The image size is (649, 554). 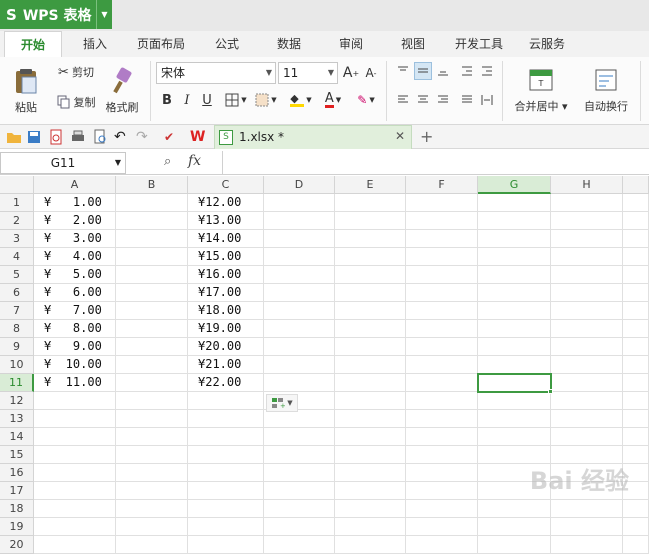 What do you see at coordinates (351, 73) in the screenshot?
I see `increase-font-icon: A +` at bounding box center [351, 73].